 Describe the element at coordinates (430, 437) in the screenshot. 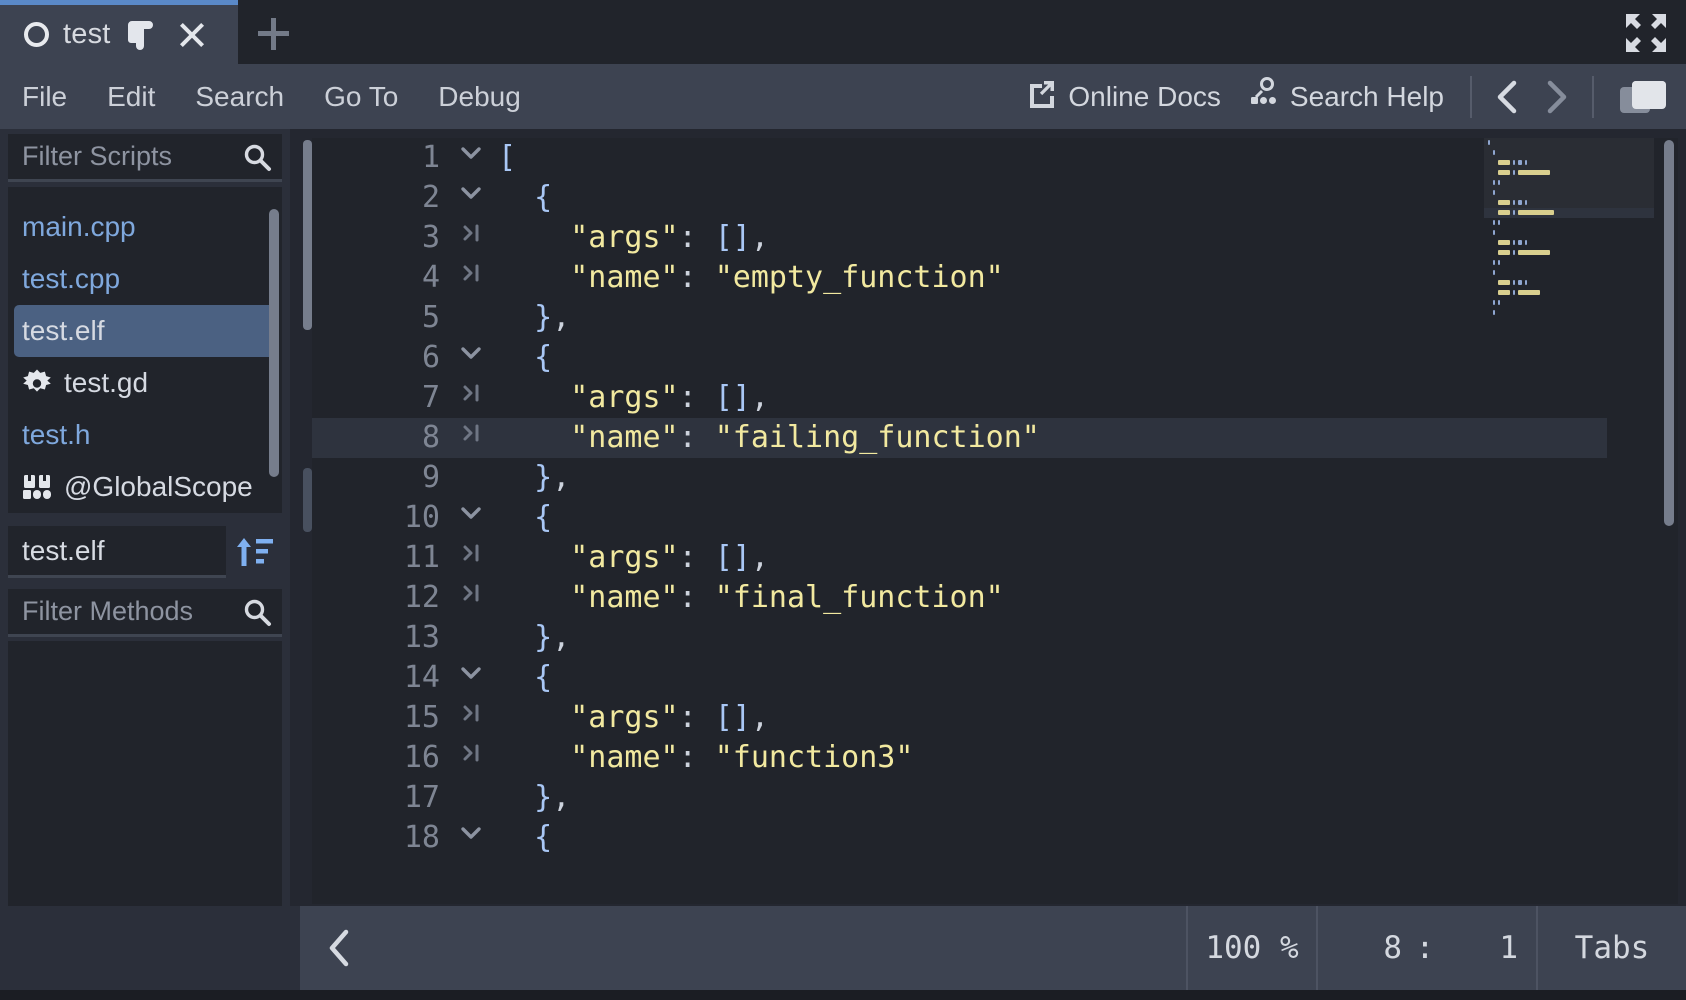

I see `line-number: 8` at that location.